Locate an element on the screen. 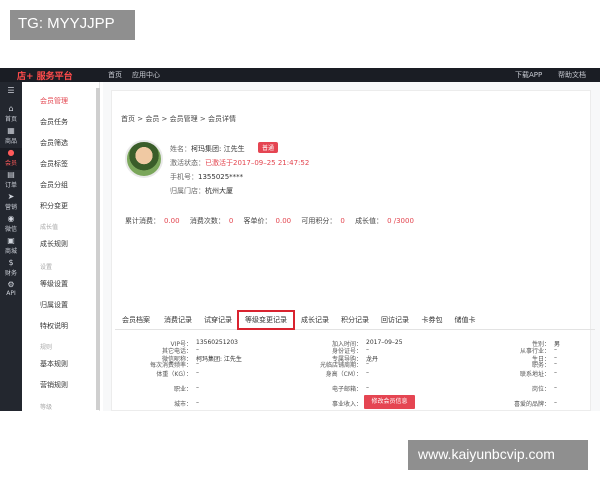 The width and height of the screenshot is (600, 480). rail-api: ⚙ API is located at coordinates (11, 291).